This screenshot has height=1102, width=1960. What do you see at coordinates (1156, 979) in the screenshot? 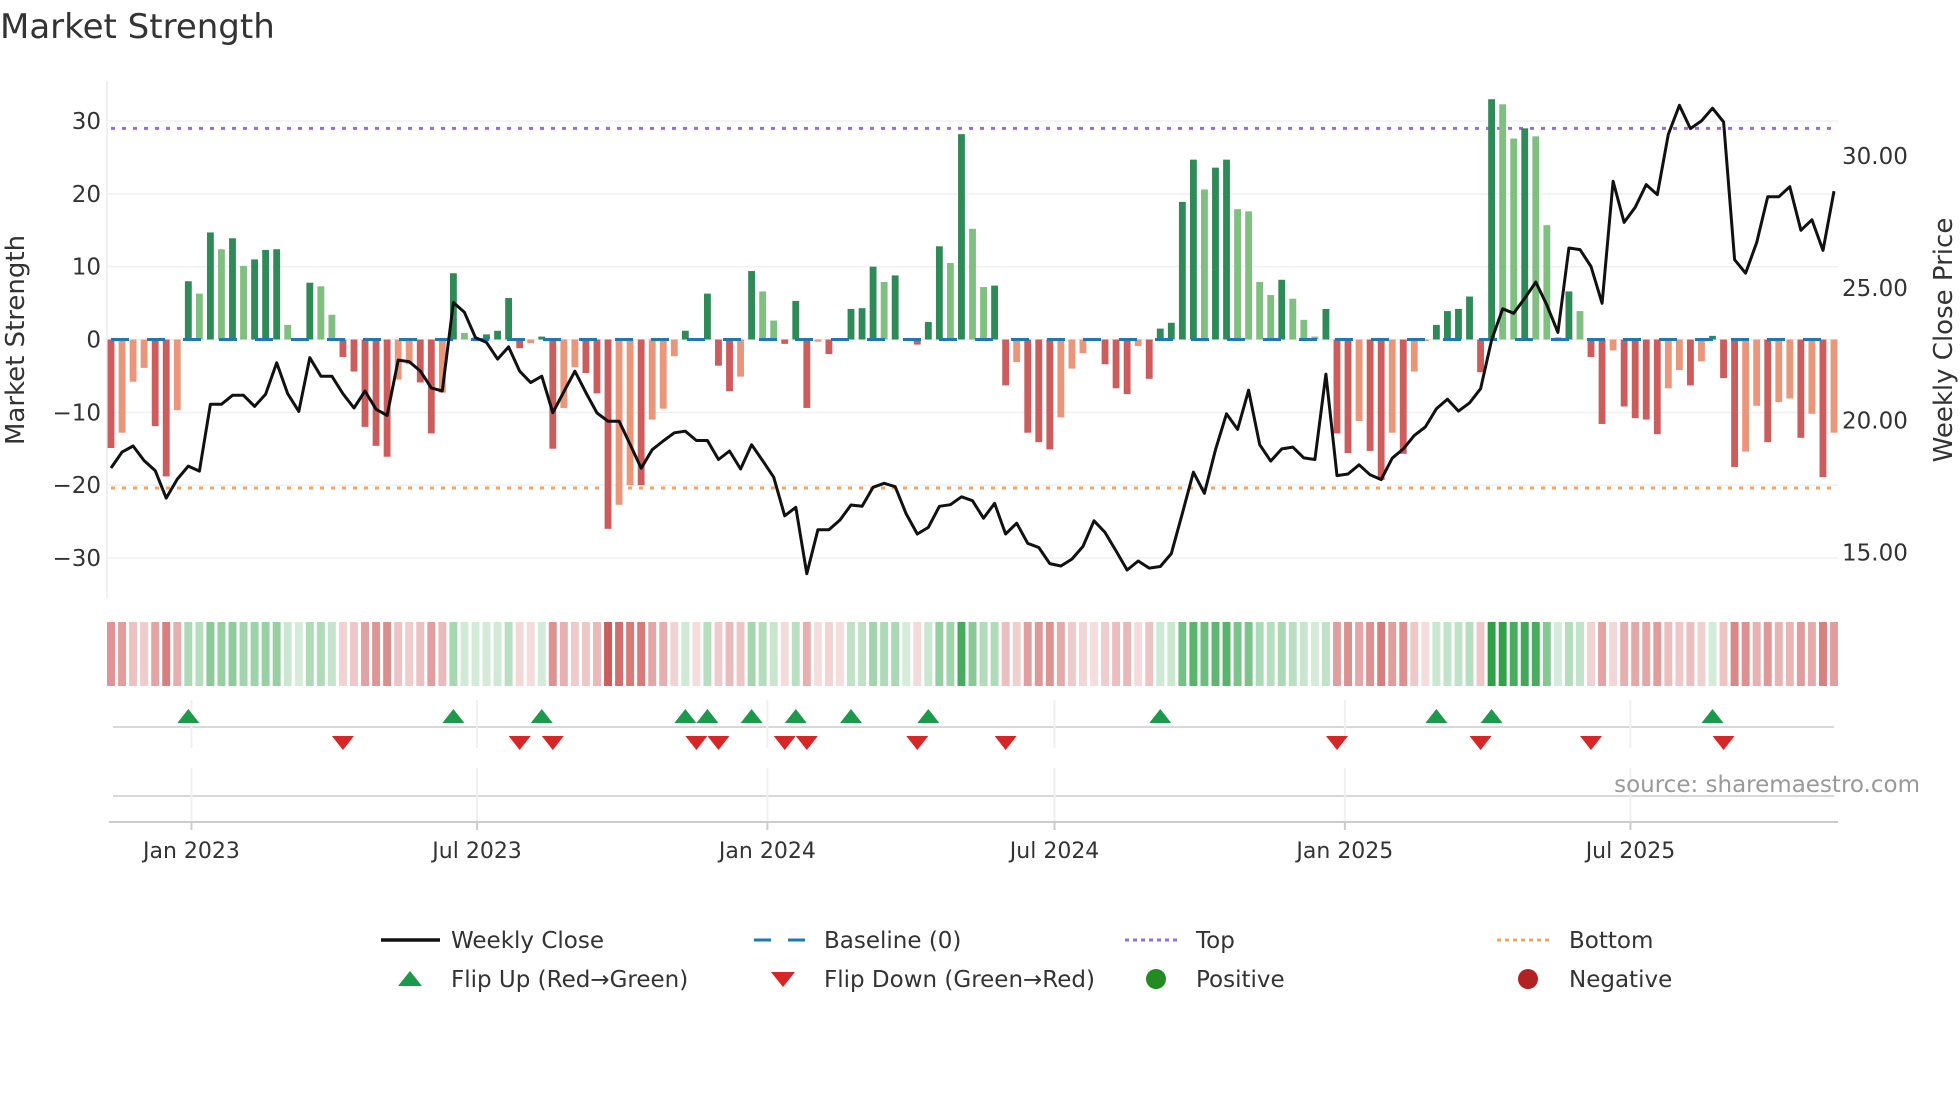
I see `circle-icon` at bounding box center [1156, 979].